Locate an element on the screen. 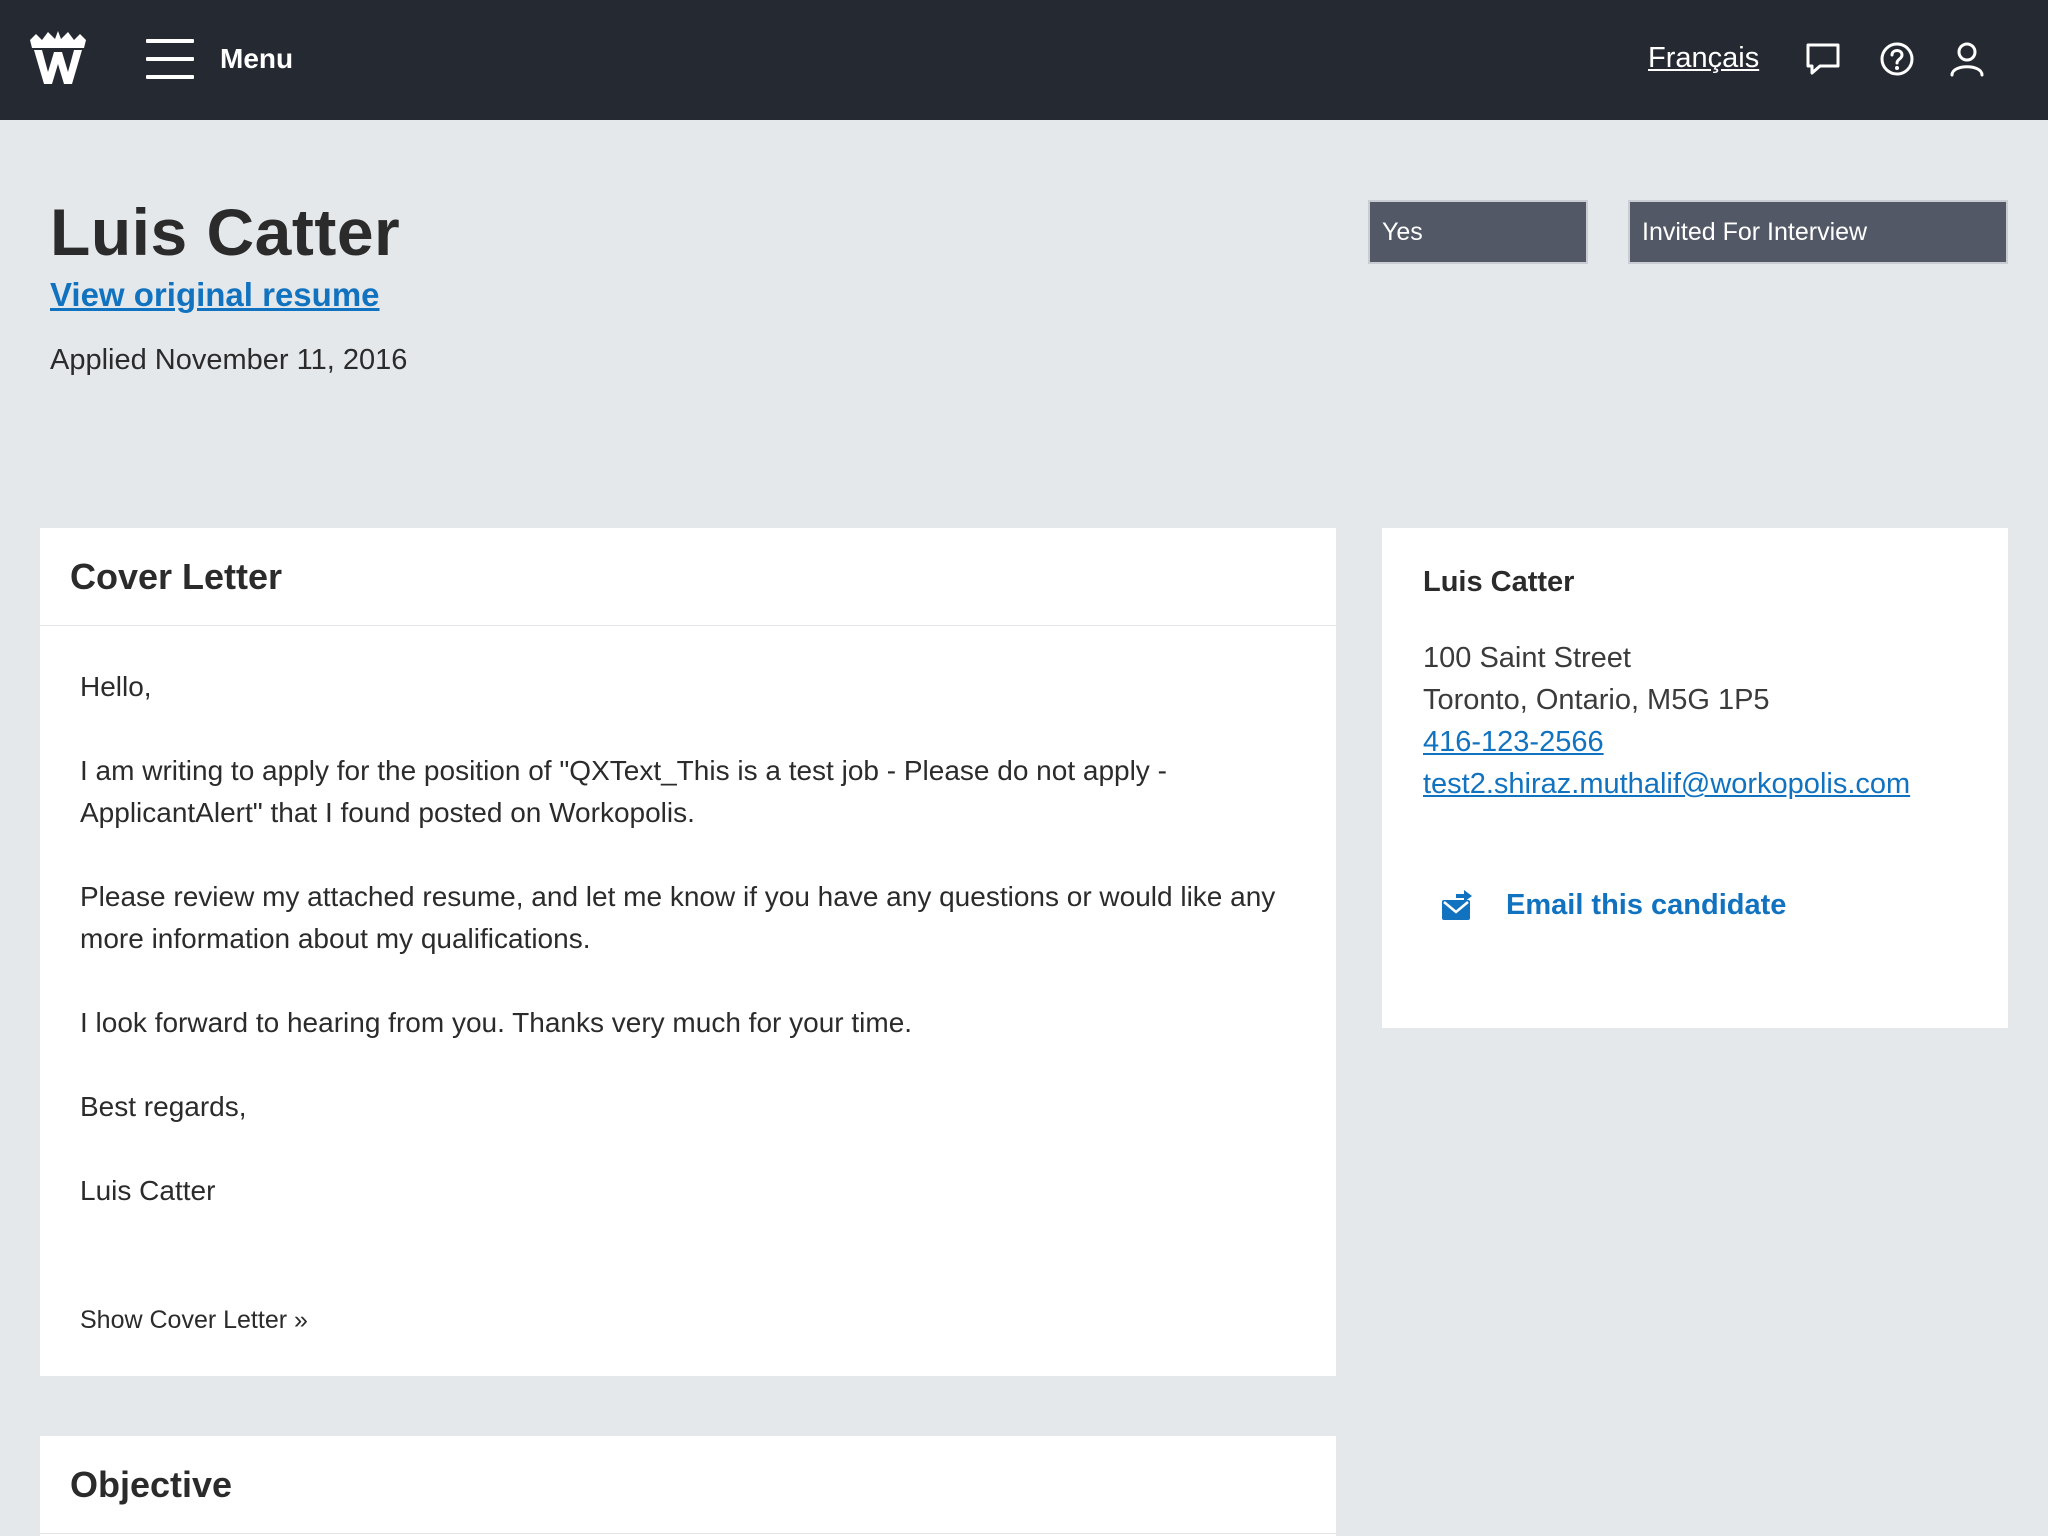 The height and width of the screenshot is (1536, 2048). contact-phone-link: 416-123-2566 is located at coordinates (1513, 742).